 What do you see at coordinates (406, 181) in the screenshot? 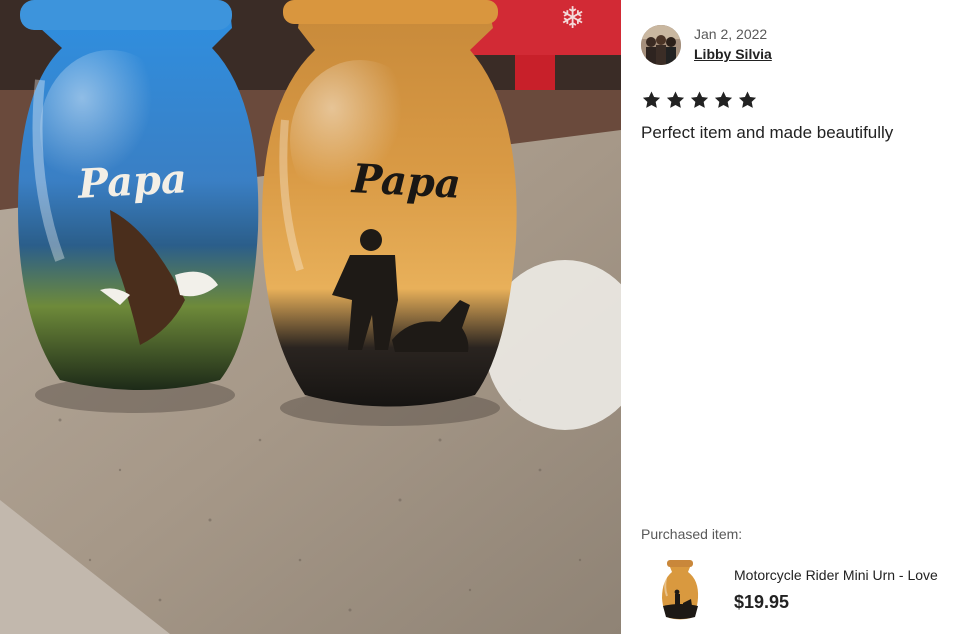
I see `right-urn-label: Papa` at bounding box center [406, 181].